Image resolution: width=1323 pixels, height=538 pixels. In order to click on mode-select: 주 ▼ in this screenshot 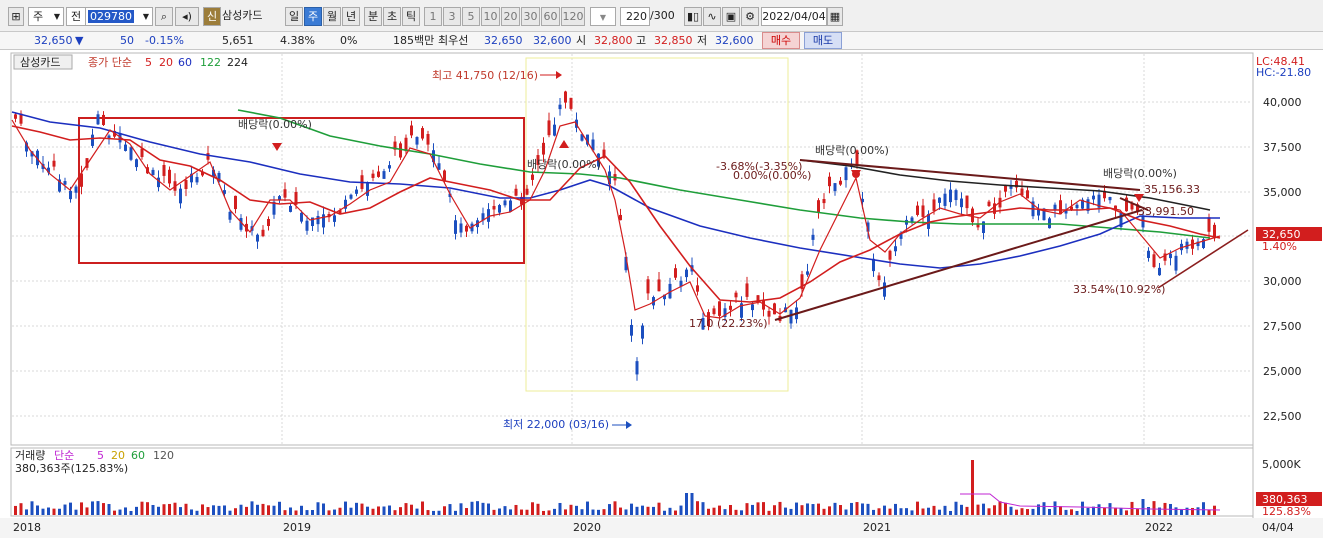, I will do `click(46, 16)`.